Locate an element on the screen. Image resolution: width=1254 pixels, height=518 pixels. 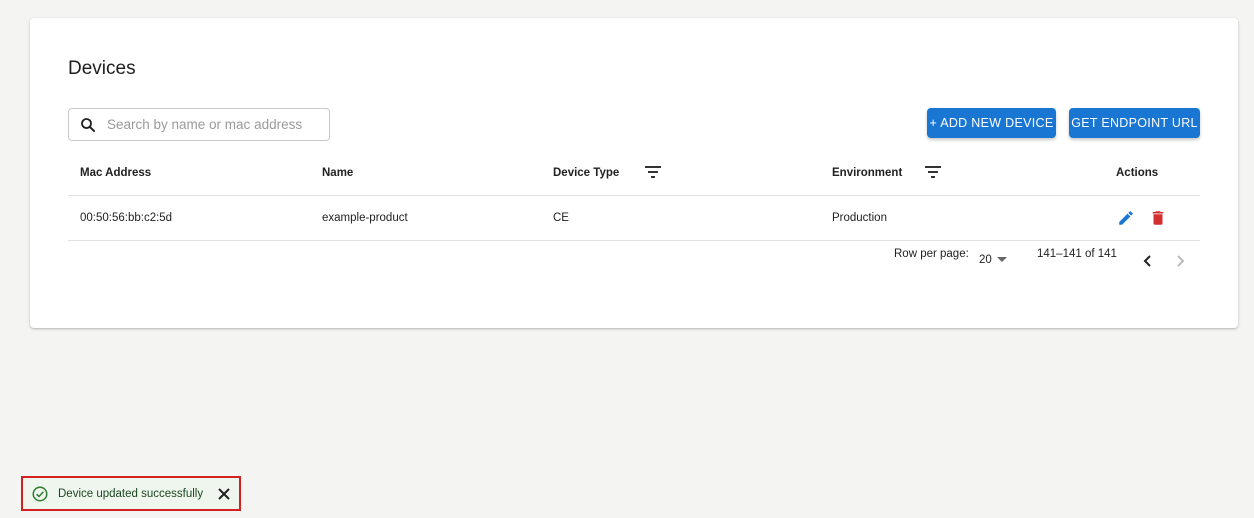
chevron-left-icon is located at coordinates (1148, 262).